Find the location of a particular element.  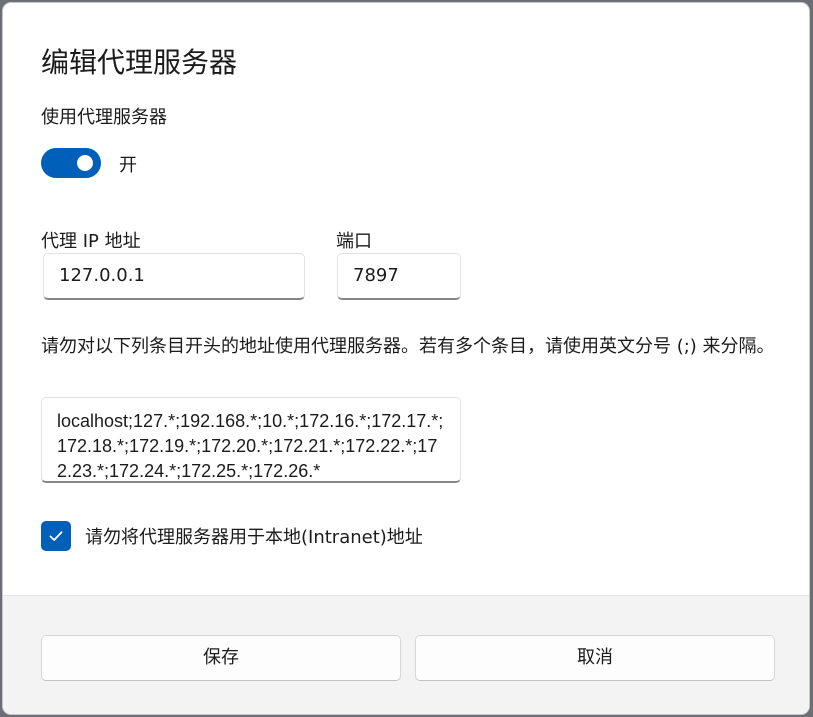

toggle-knob is located at coordinates (85, 163).